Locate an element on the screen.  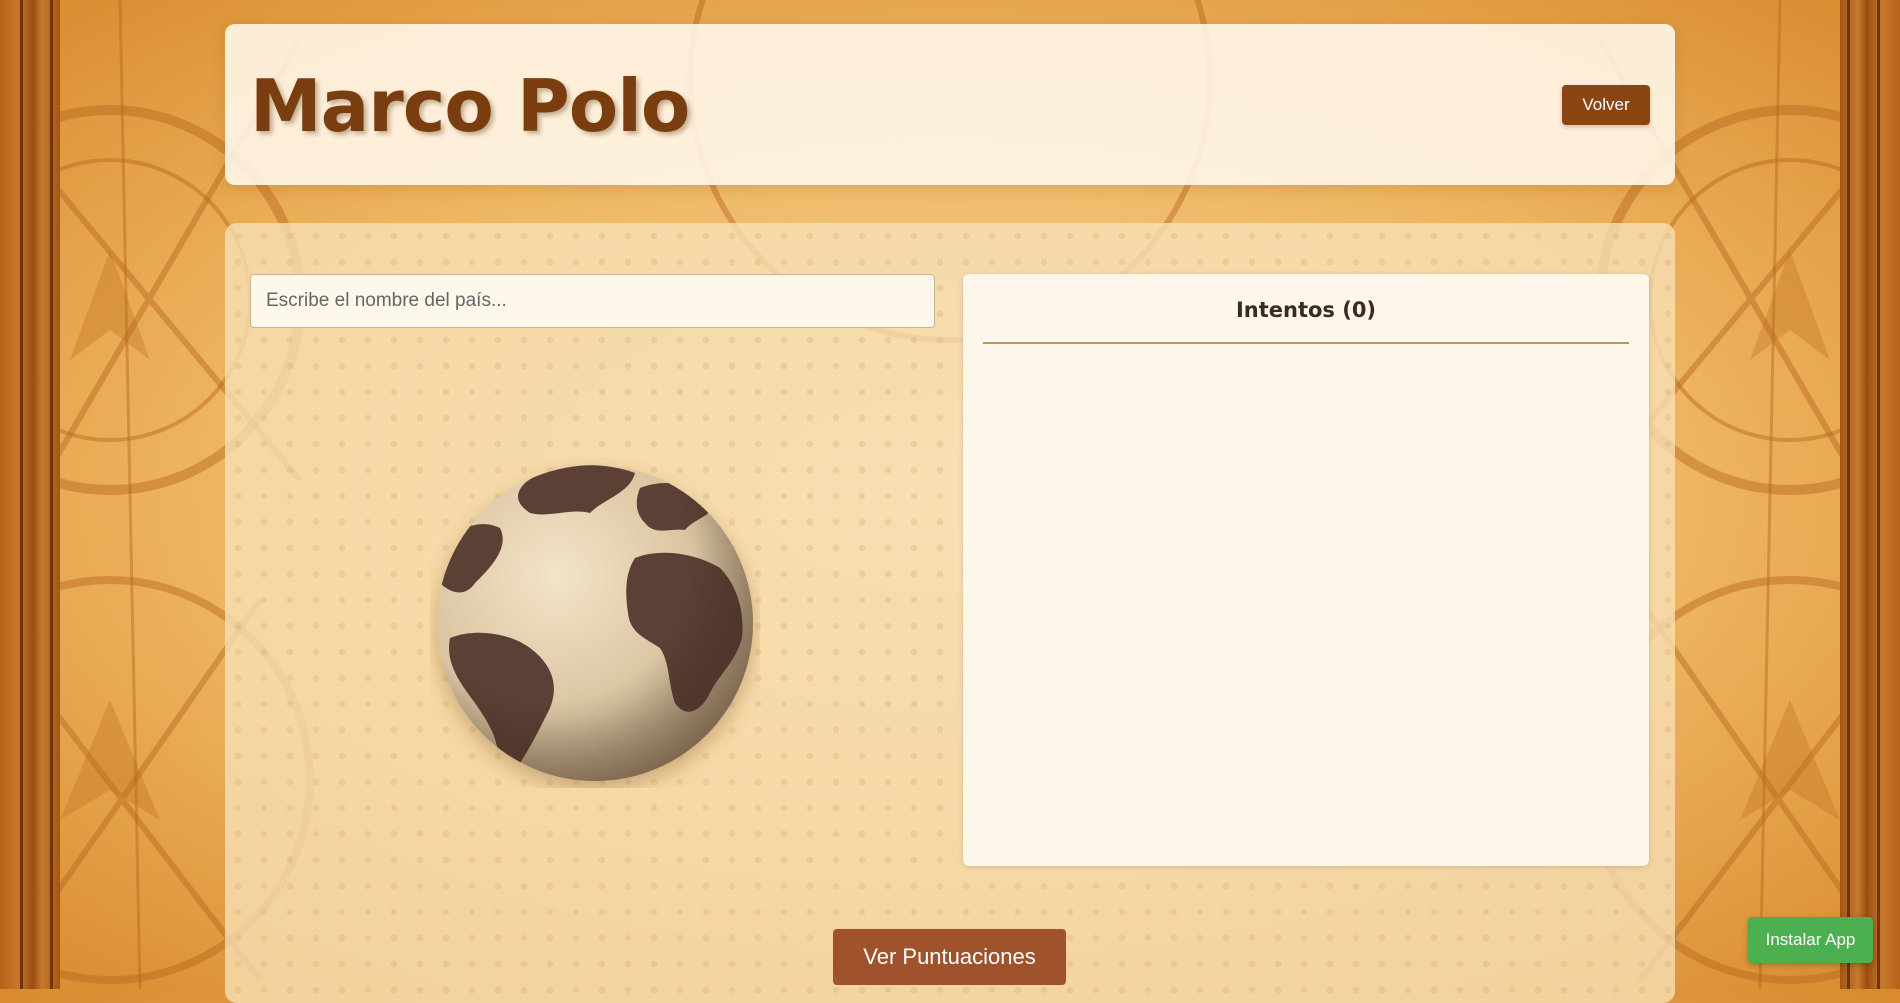
attempts-title: Intentos (0) is located at coordinates (1306, 310).